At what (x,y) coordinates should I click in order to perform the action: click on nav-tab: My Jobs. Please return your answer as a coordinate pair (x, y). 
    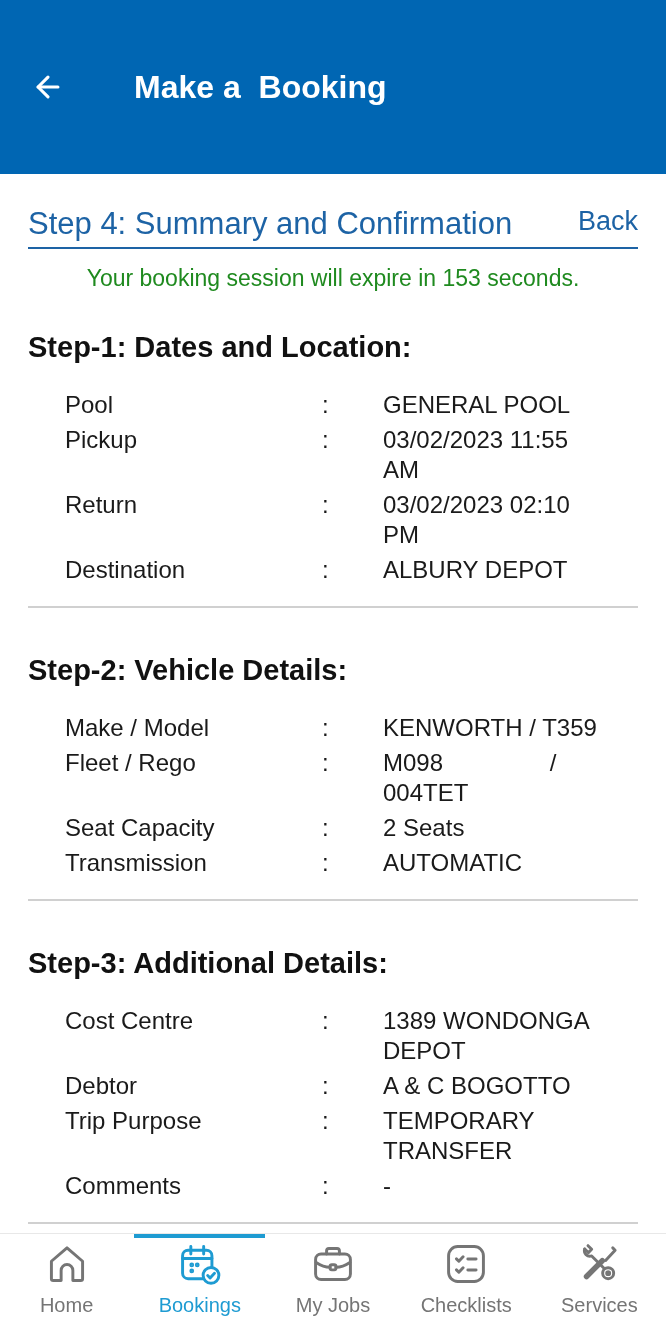
    Looking at the image, I should click on (333, 1284).